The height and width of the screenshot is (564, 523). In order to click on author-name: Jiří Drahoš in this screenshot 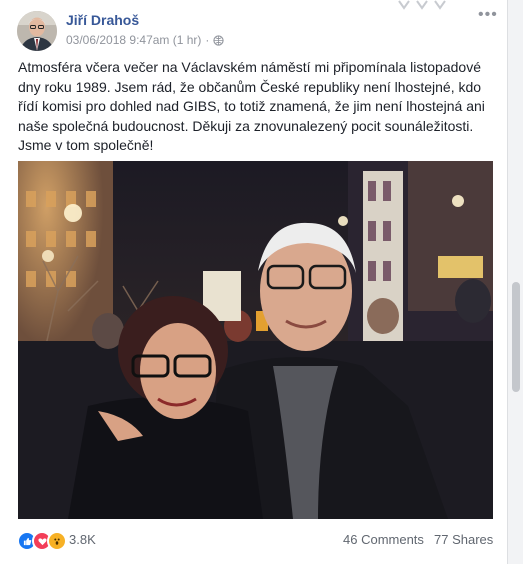, I will do `click(102, 20)`.